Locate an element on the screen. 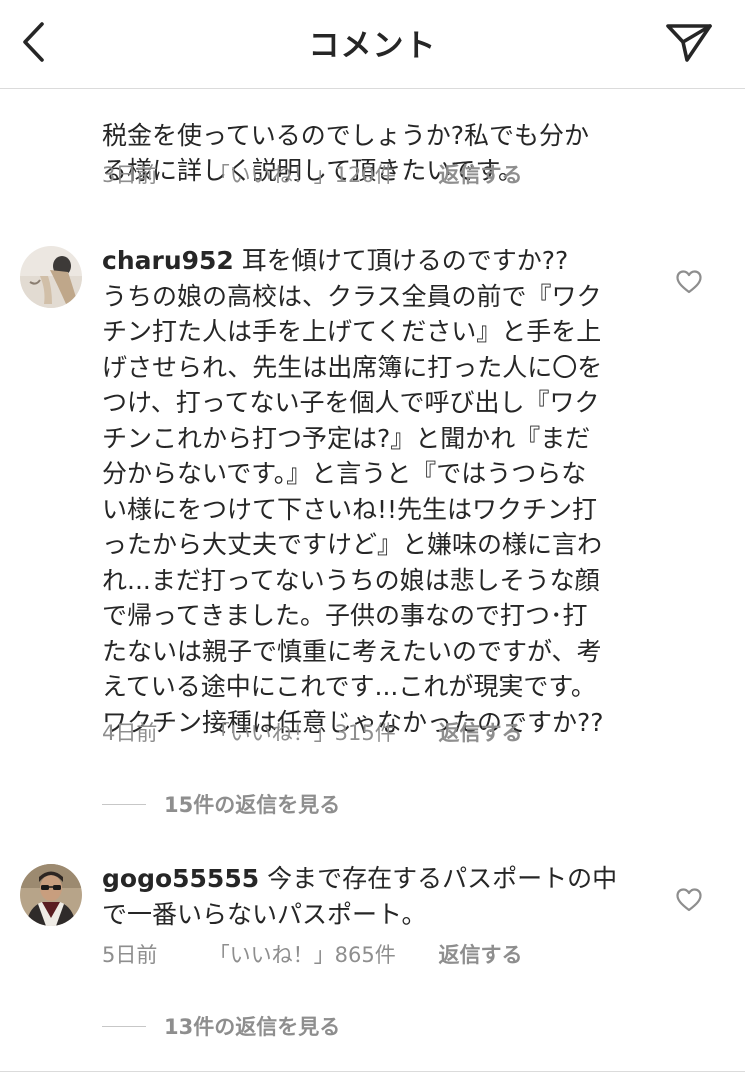 Image resolution: width=745 pixels, height=1086 pixels. paper-plane-icon is located at coordinates (689, 43).